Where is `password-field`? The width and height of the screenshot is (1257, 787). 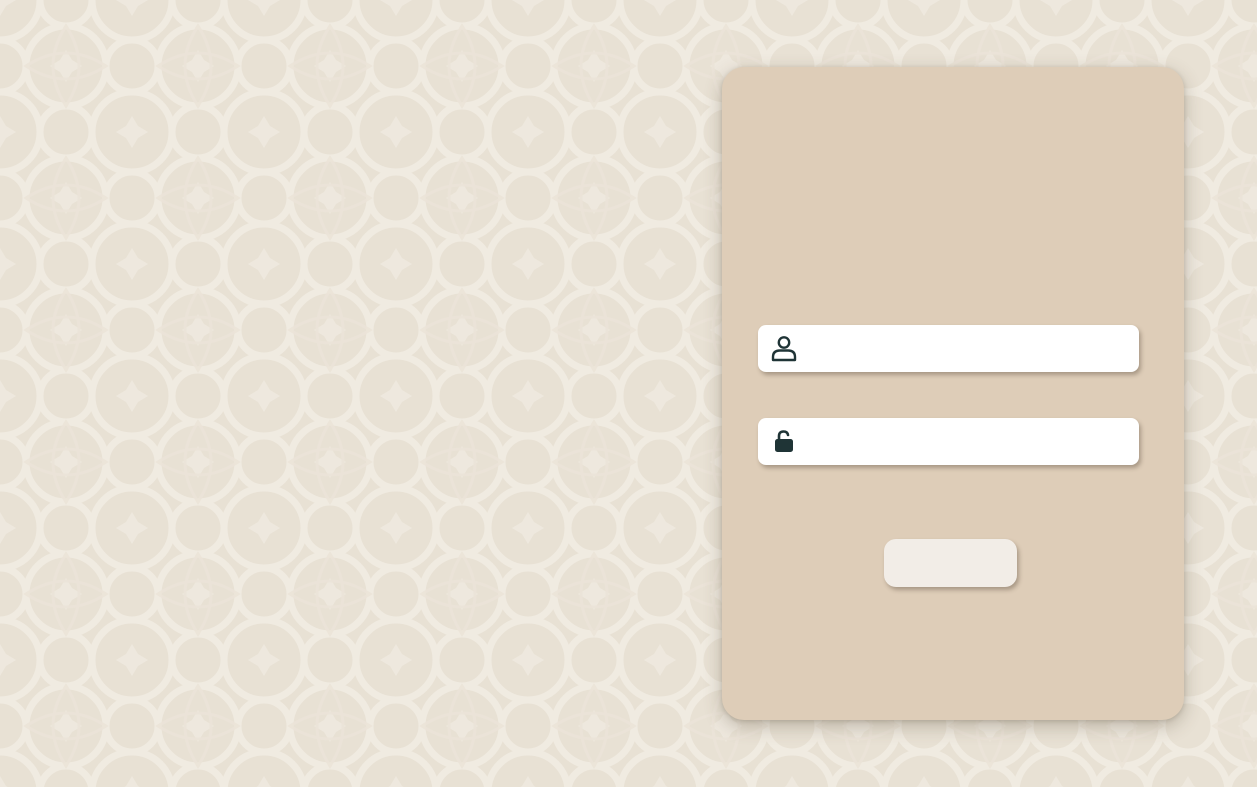
password-field is located at coordinates (948, 441).